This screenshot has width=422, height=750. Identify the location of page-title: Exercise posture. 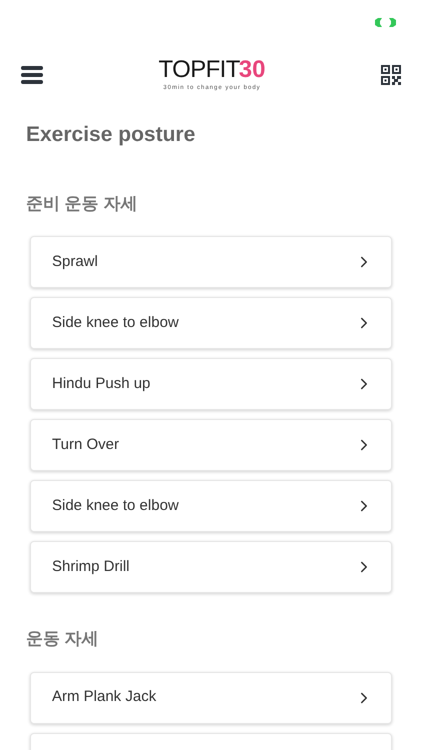
(111, 135).